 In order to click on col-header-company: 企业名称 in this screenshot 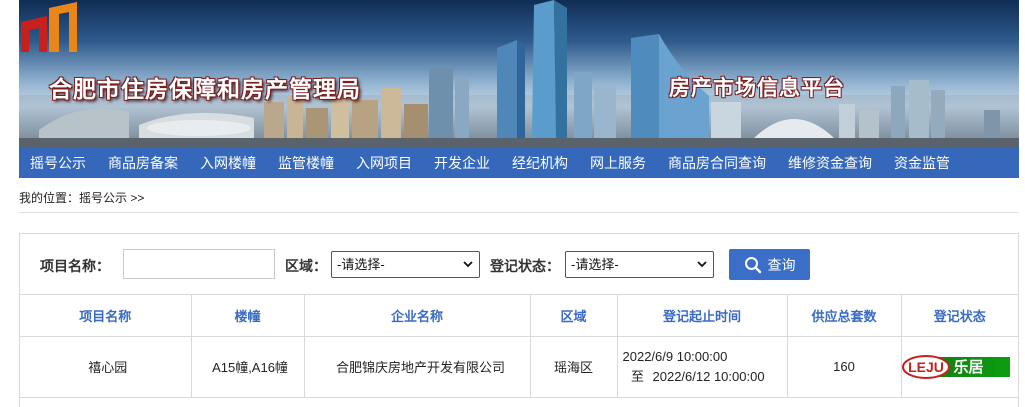, I will do `click(417, 316)`.